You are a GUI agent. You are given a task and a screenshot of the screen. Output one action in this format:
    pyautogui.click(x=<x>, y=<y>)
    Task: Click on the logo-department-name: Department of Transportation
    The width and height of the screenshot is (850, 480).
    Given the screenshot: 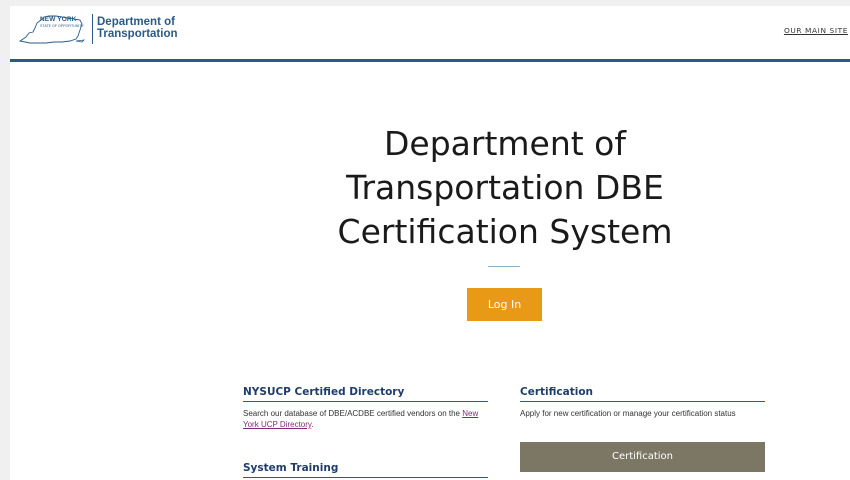 What is the action you would take?
    pyautogui.click(x=137, y=28)
    